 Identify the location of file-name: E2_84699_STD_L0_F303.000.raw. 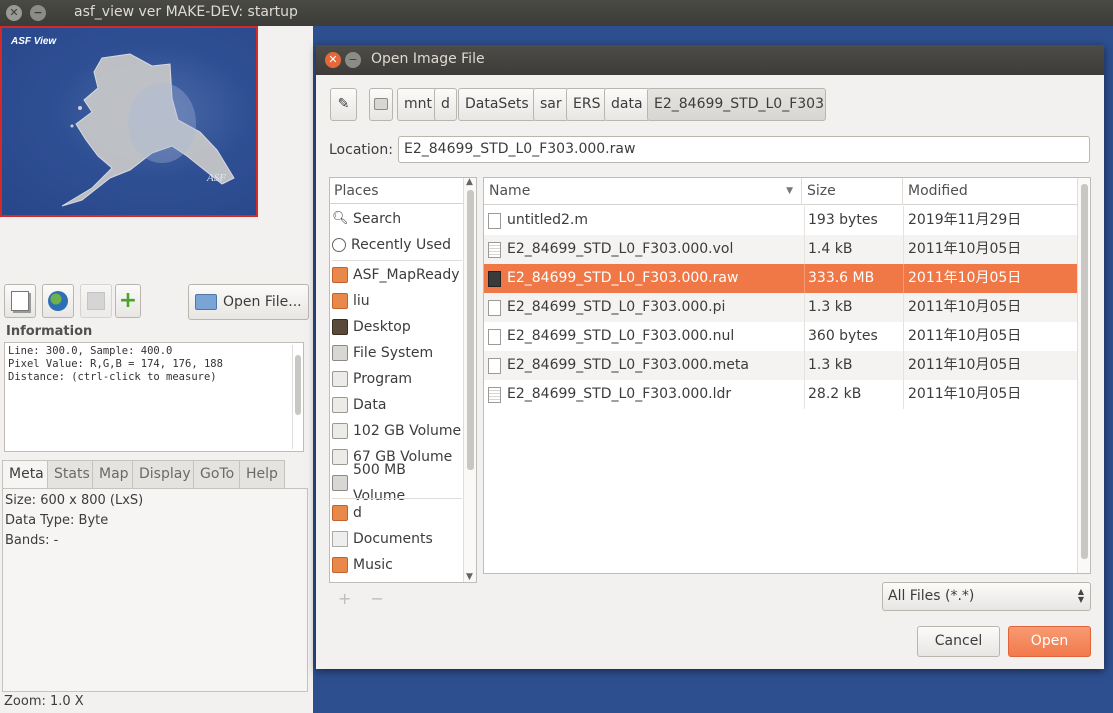
(623, 278).